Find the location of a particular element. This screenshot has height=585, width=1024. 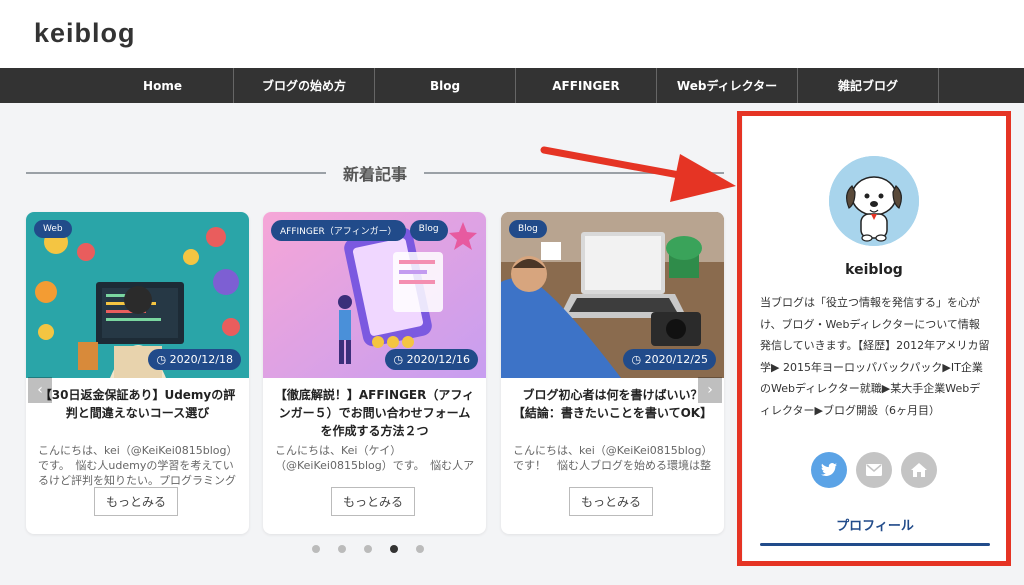

chevron-right-icon: › is located at coordinates (710, 390).